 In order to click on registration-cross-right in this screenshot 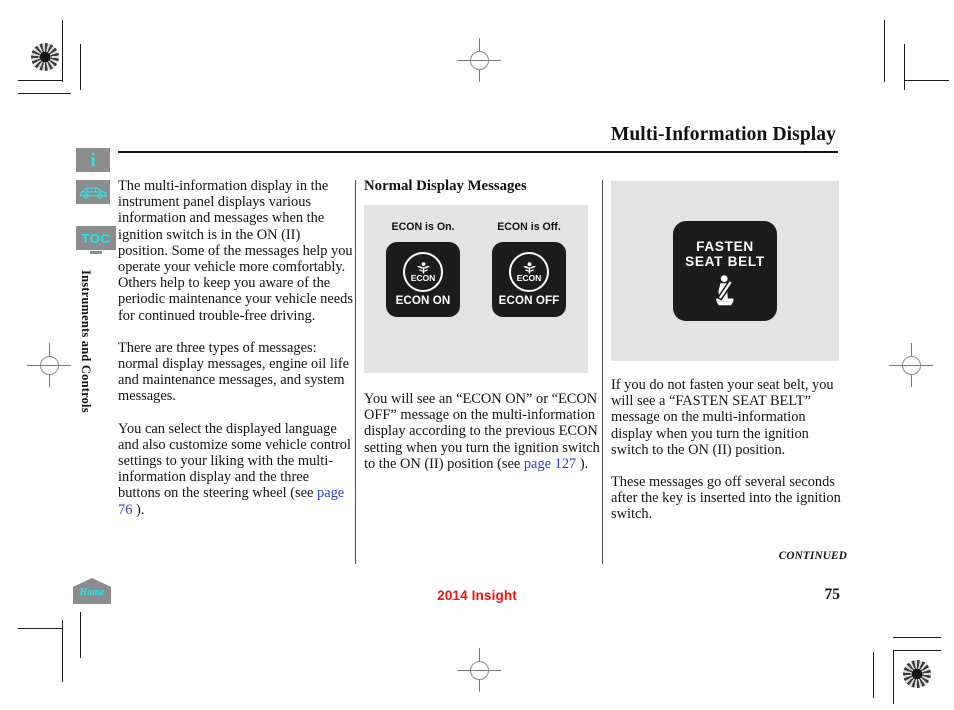, I will do `click(911, 365)`.